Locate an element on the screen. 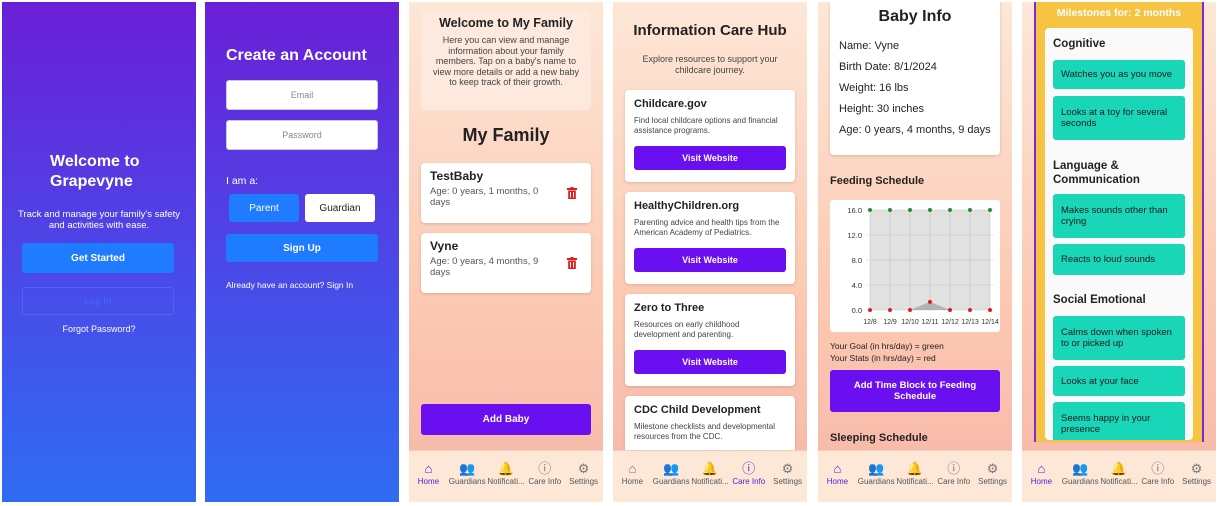 The width and height of the screenshot is (1219, 506). add-time-block-button: Add Time Block to Feeding Schedule is located at coordinates (915, 391).